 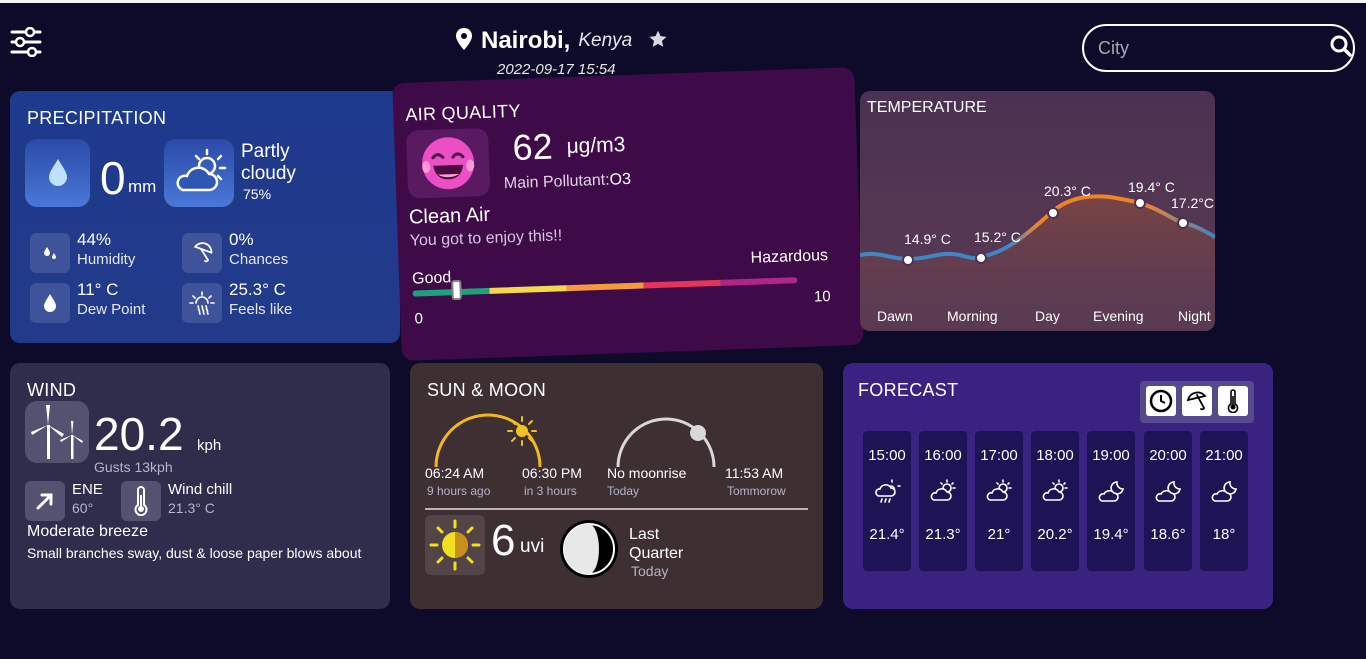 What do you see at coordinates (887, 455) in the screenshot?
I see `forecast-hour-time: 15:00` at bounding box center [887, 455].